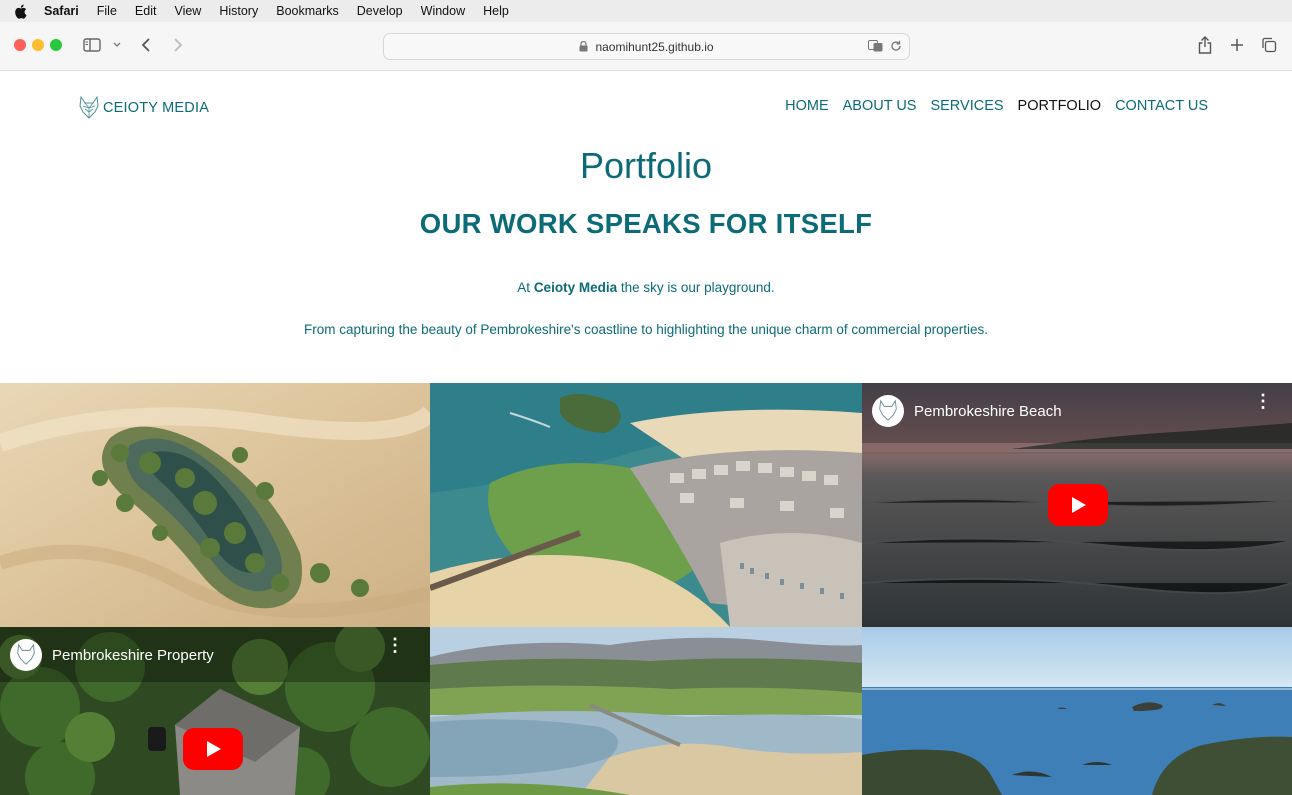 The width and height of the screenshot is (1292, 795). What do you see at coordinates (646, 711) in the screenshot?
I see `gallery-image-estuary` at bounding box center [646, 711].